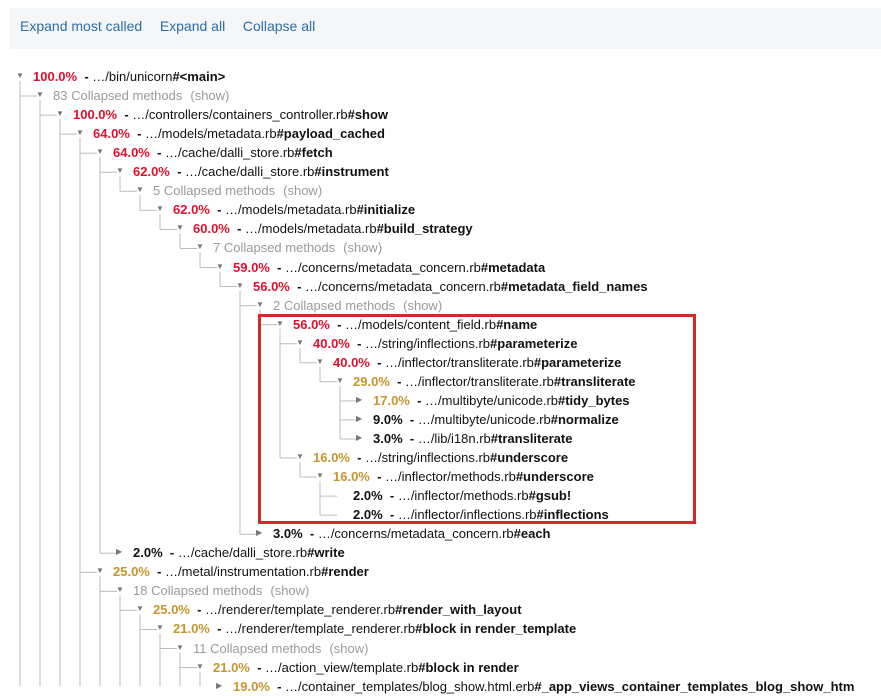 The width and height of the screenshot is (881, 696). Describe the element at coordinates (131, 572) in the screenshot. I see `time-percentage: 25.0%` at that location.